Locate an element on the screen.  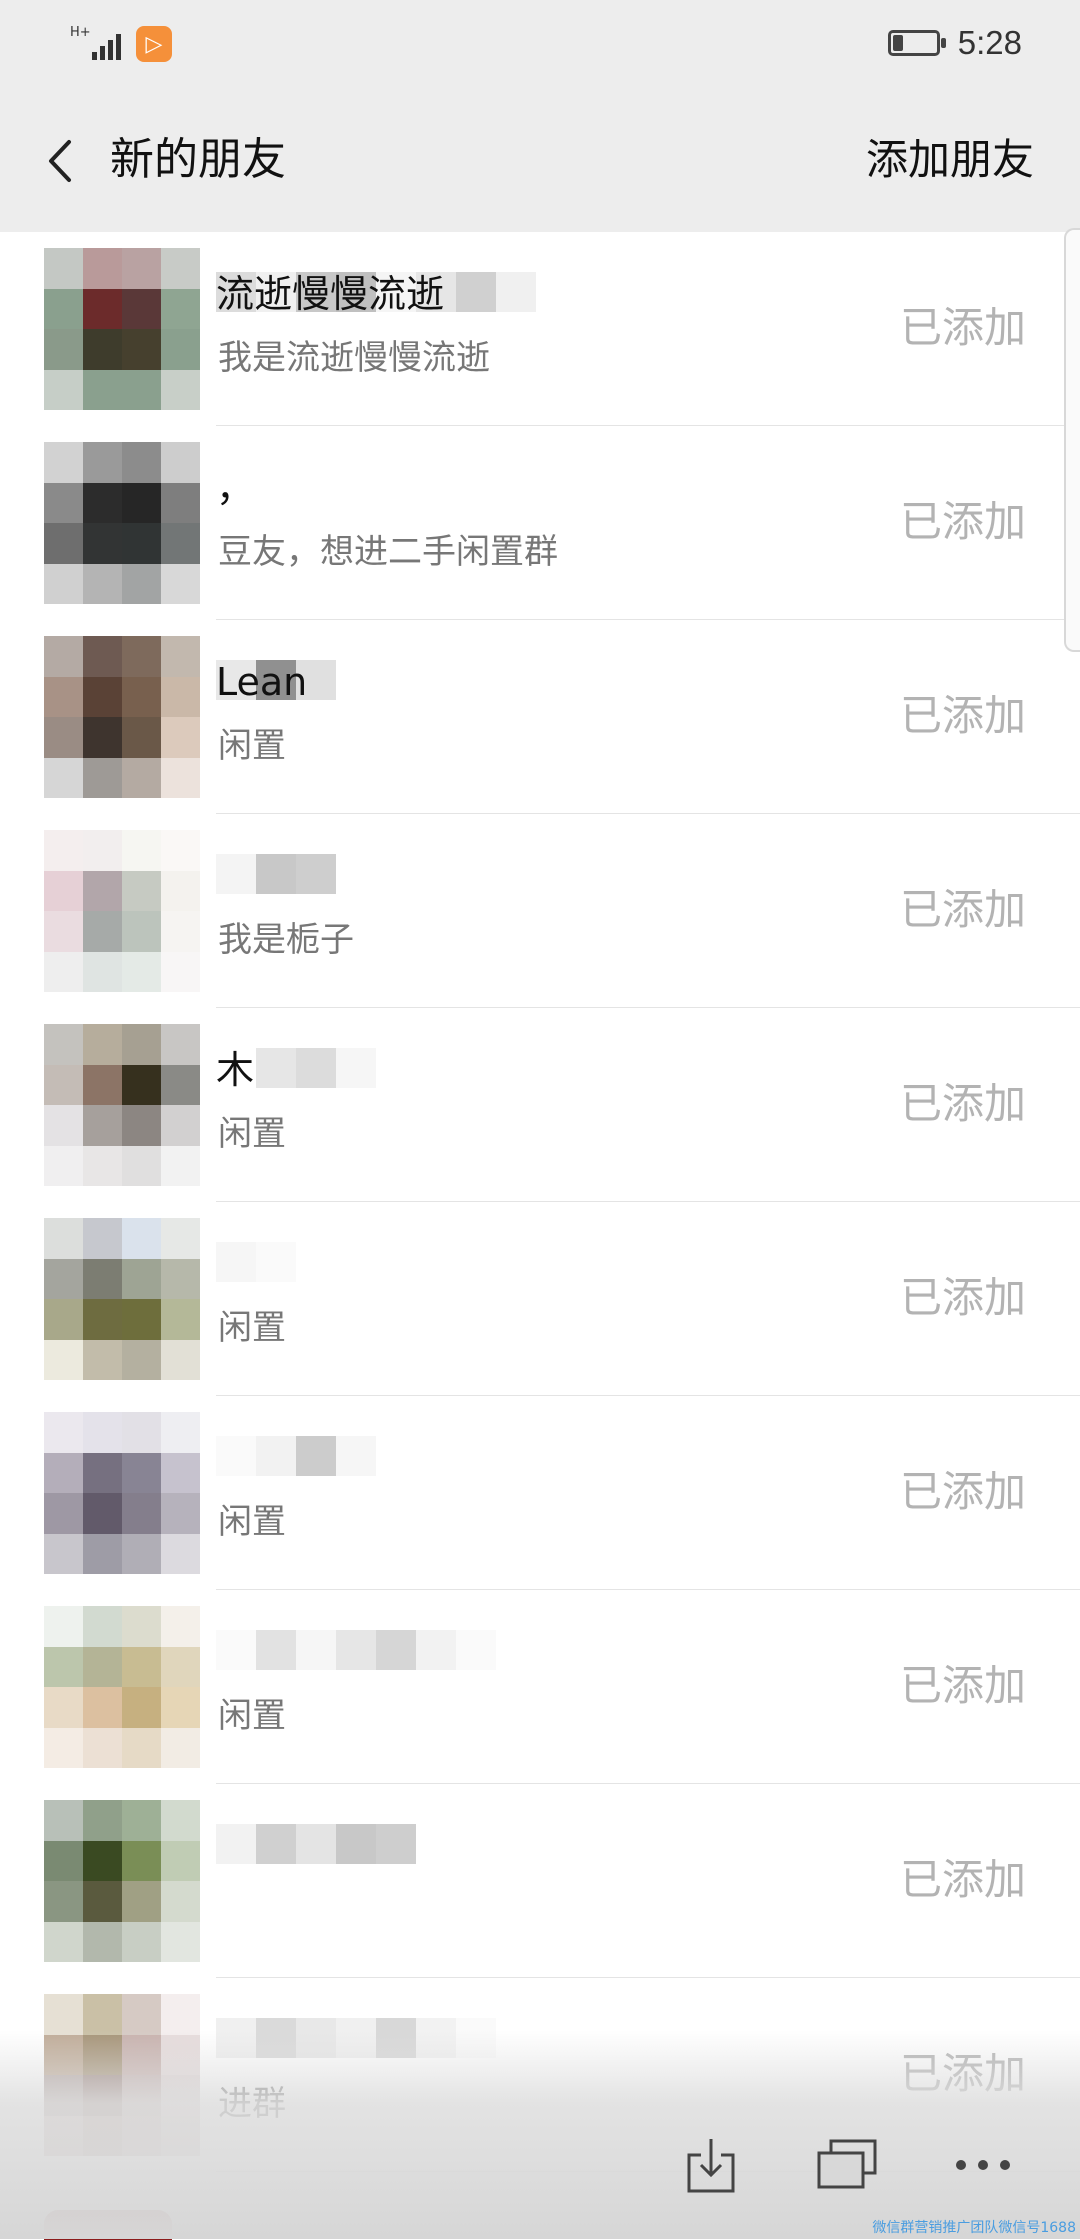
friend-request-row: Lean 闲置 已添加 is located at coordinates (540, 717).